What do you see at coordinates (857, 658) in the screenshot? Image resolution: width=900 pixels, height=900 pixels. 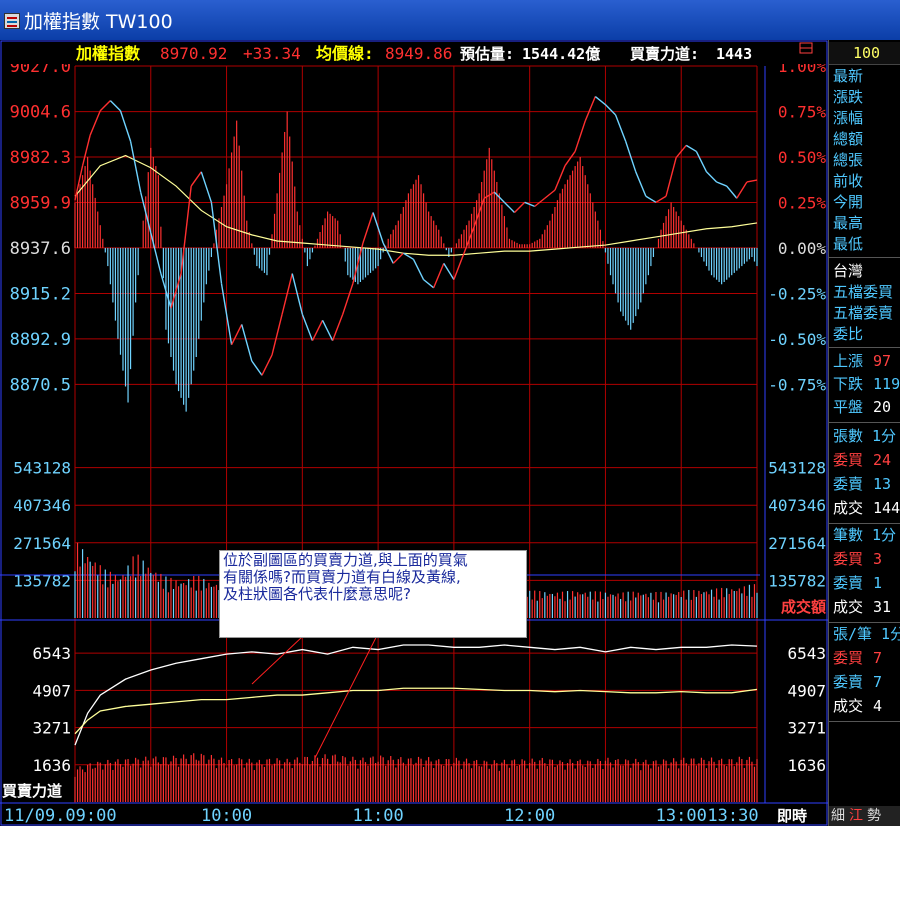 I see `block-row: 委買 7` at bounding box center [857, 658].